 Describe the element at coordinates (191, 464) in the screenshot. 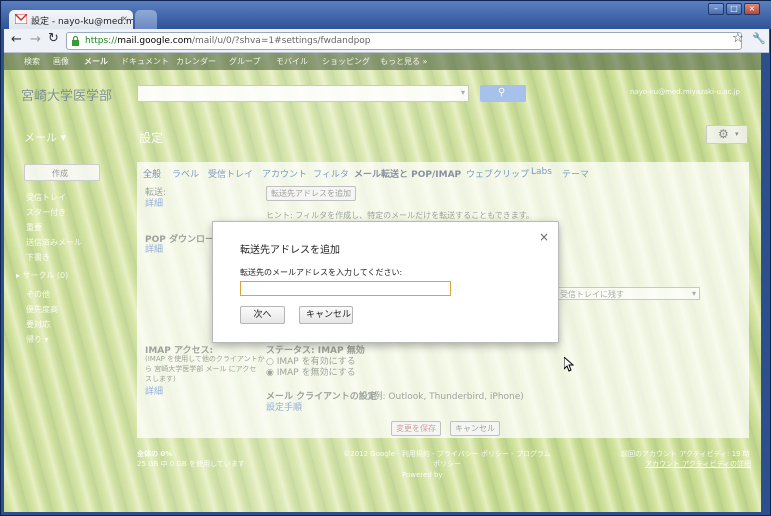

I see `storage-usage-detail: 25 GB 中 0 GB を使用しています` at that location.